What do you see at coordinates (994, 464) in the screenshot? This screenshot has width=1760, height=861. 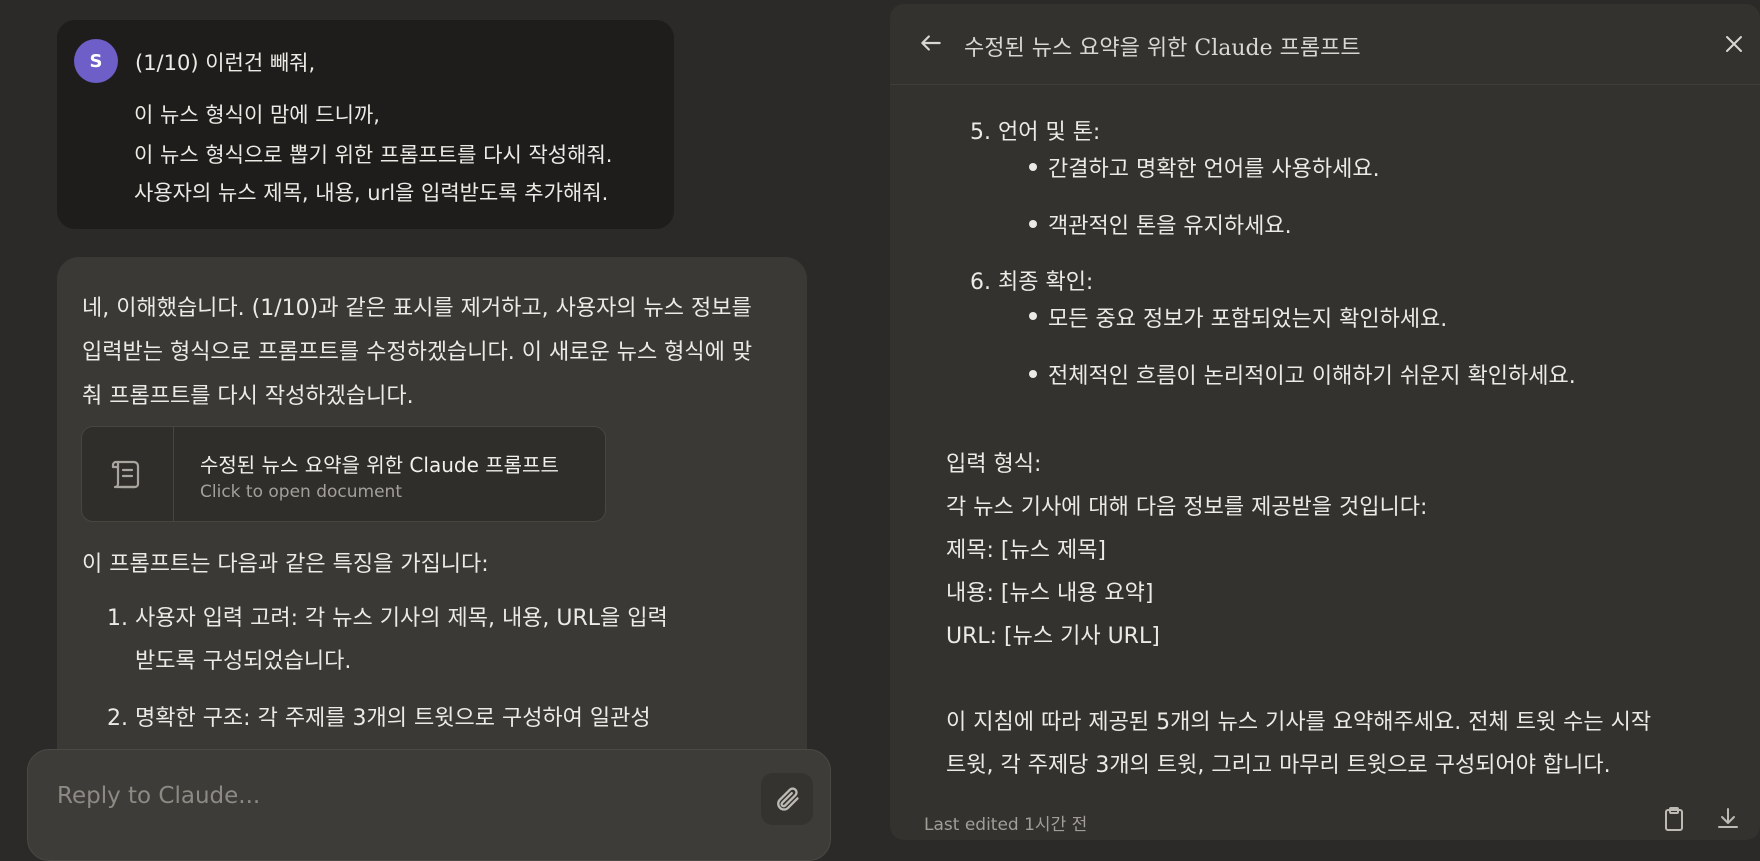 I see `input-format-heading: 입력 형식:` at bounding box center [994, 464].